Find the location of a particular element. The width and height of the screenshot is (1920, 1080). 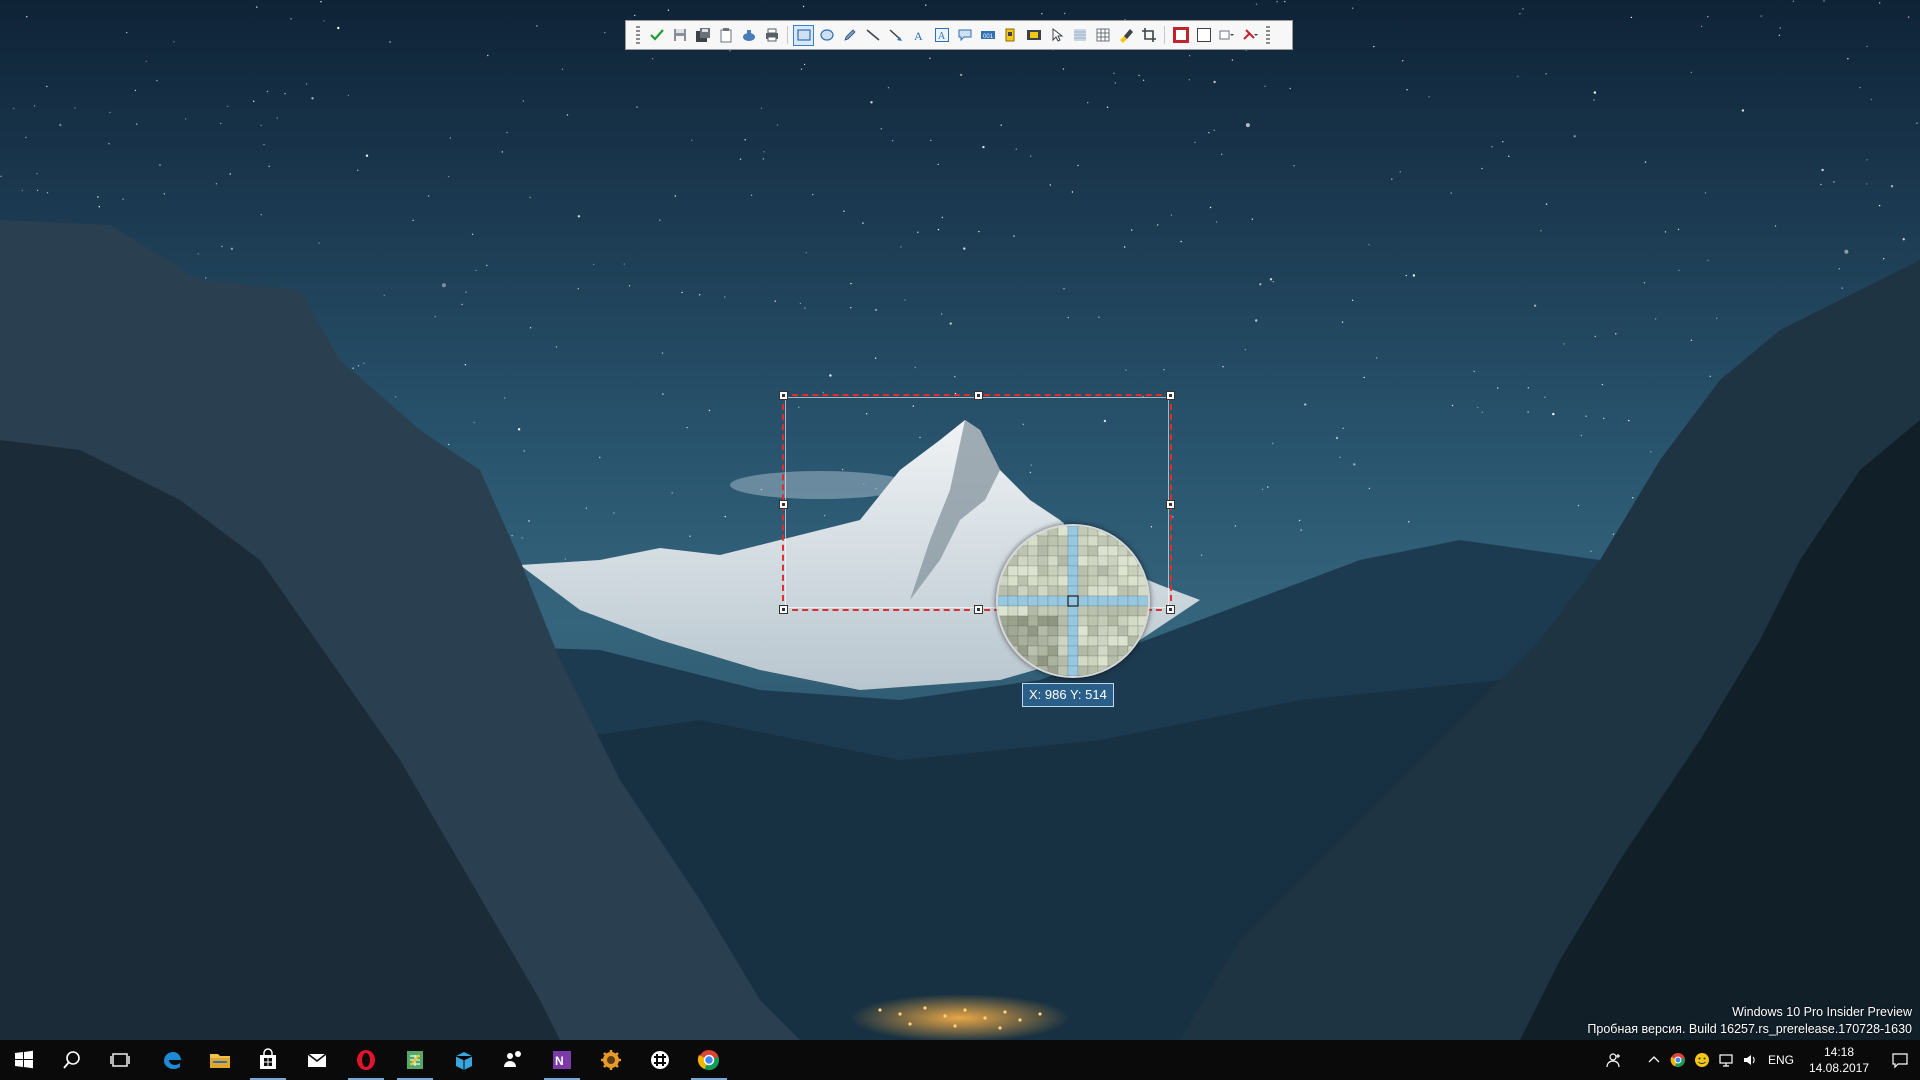

task-view-button is located at coordinates (120, 1060).